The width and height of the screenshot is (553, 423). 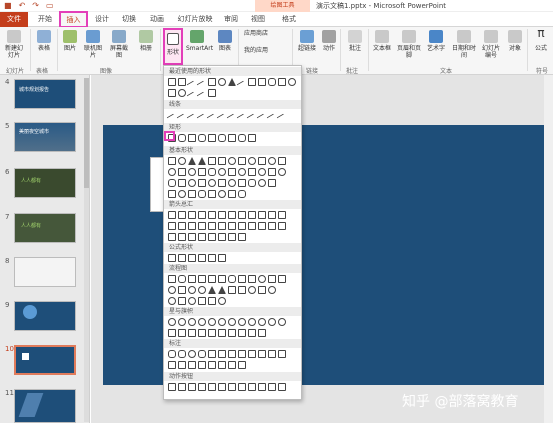 I want to click on chart-button: 图表, so click(x=225, y=41).